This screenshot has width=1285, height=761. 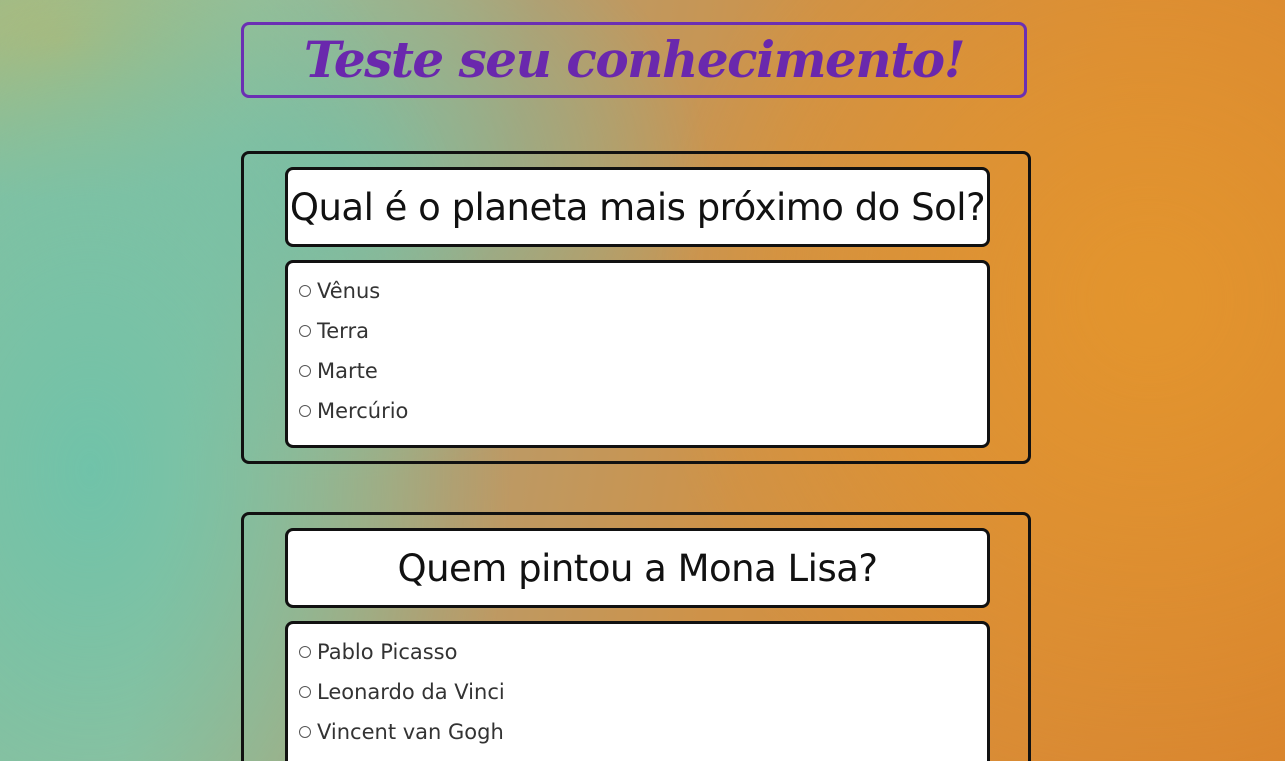 What do you see at coordinates (643, 371) in the screenshot?
I see `option-marte: Marte` at bounding box center [643, 371].